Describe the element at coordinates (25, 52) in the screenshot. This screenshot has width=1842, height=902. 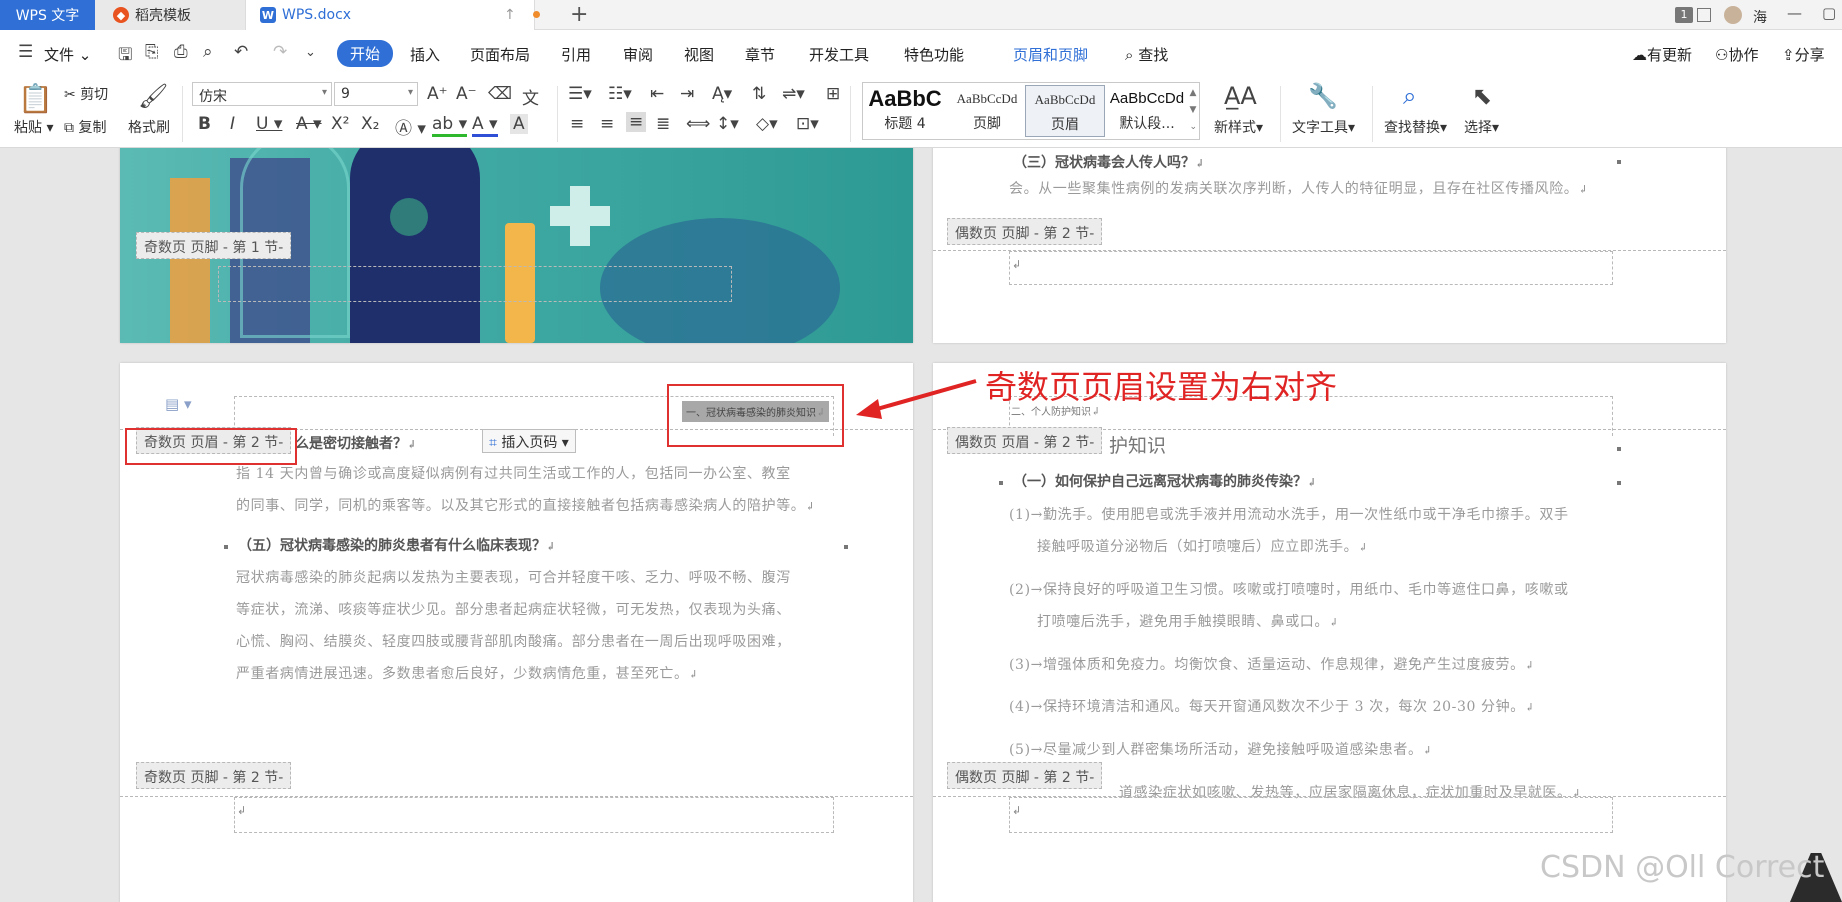
I see `hamburger-menu-icon: ☰` at that location.